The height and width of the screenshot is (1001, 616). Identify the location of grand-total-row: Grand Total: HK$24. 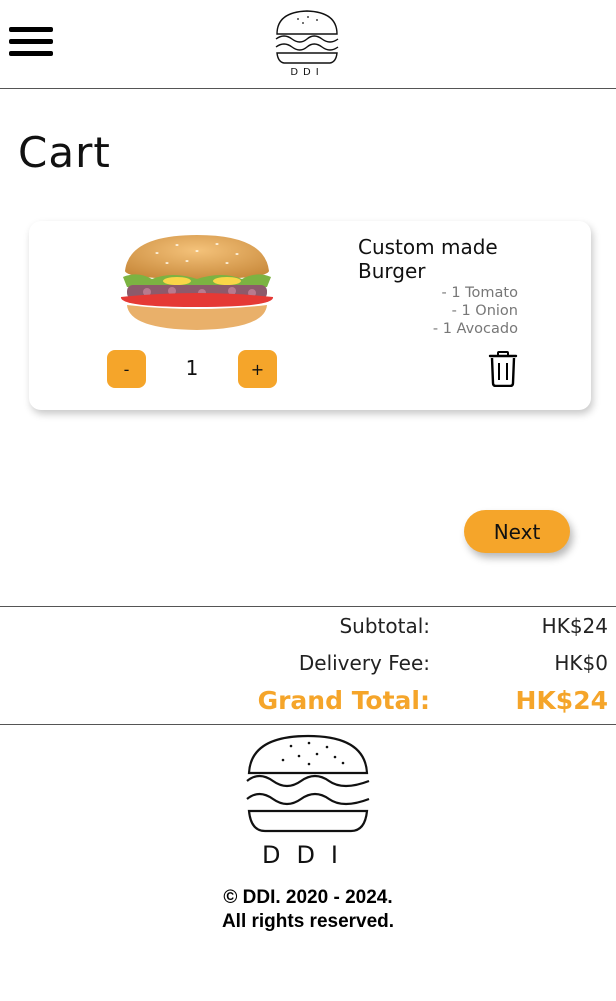
(308, 701).